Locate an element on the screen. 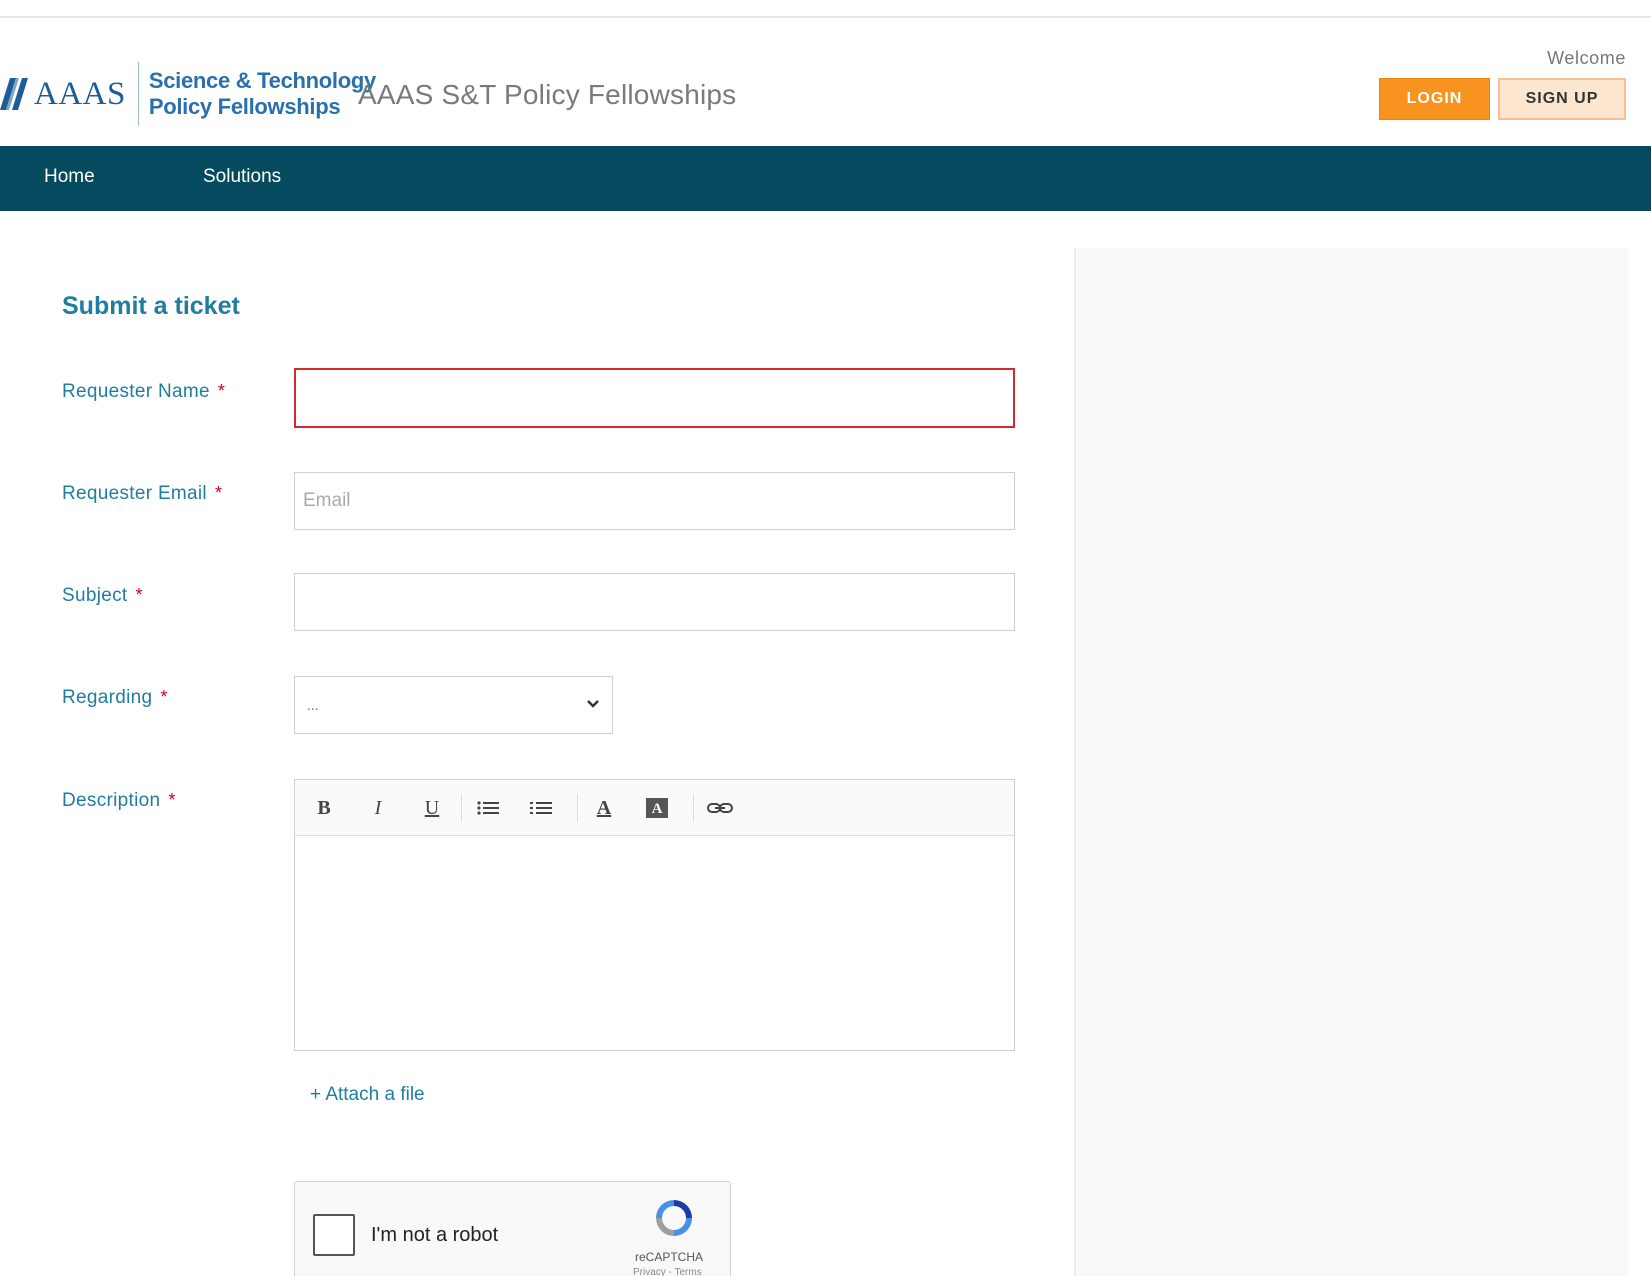 Image resolution: width=1651 pixels, height=1276 pixels. bullet-list-button is located at coordinates (488, 808).